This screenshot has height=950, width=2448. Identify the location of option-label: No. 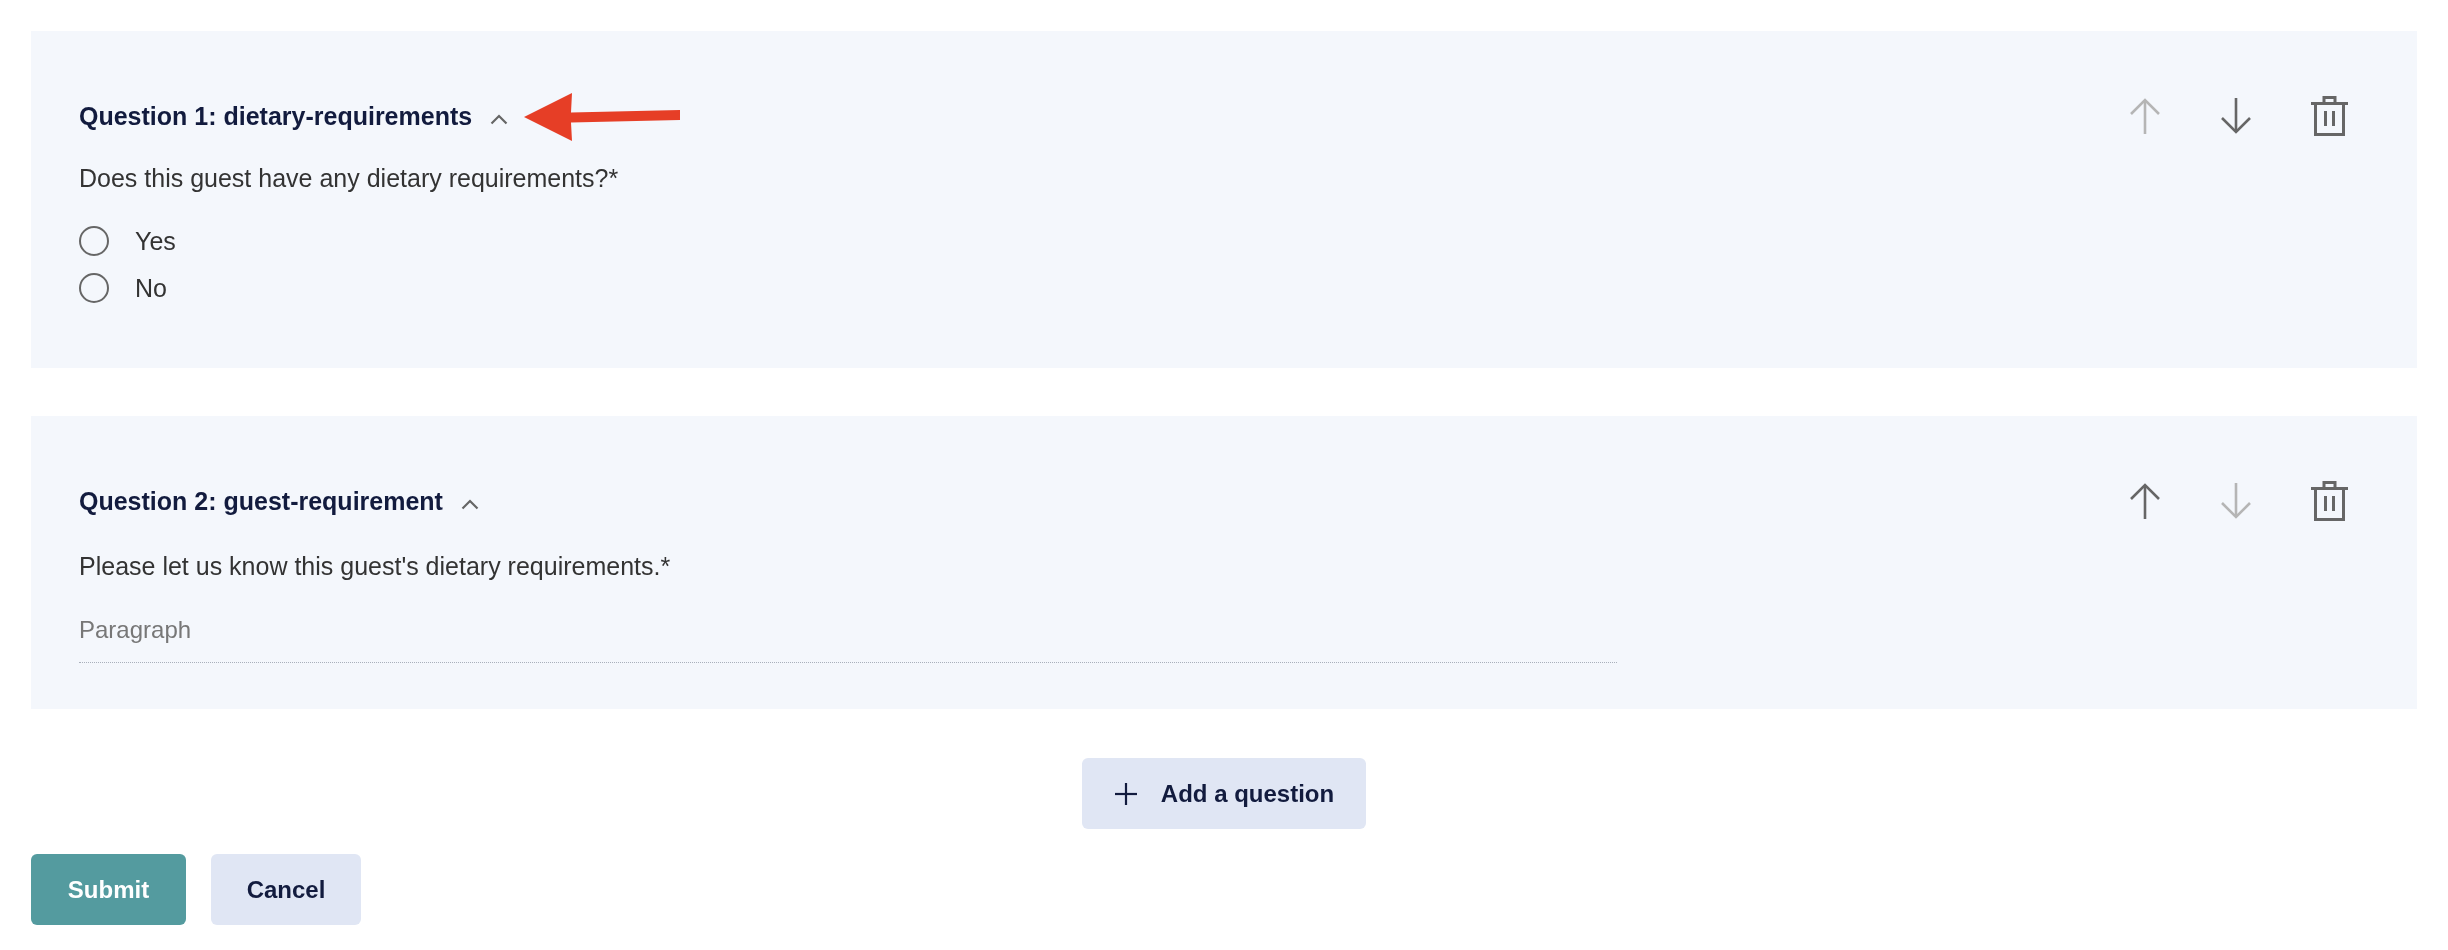
(151, 288).